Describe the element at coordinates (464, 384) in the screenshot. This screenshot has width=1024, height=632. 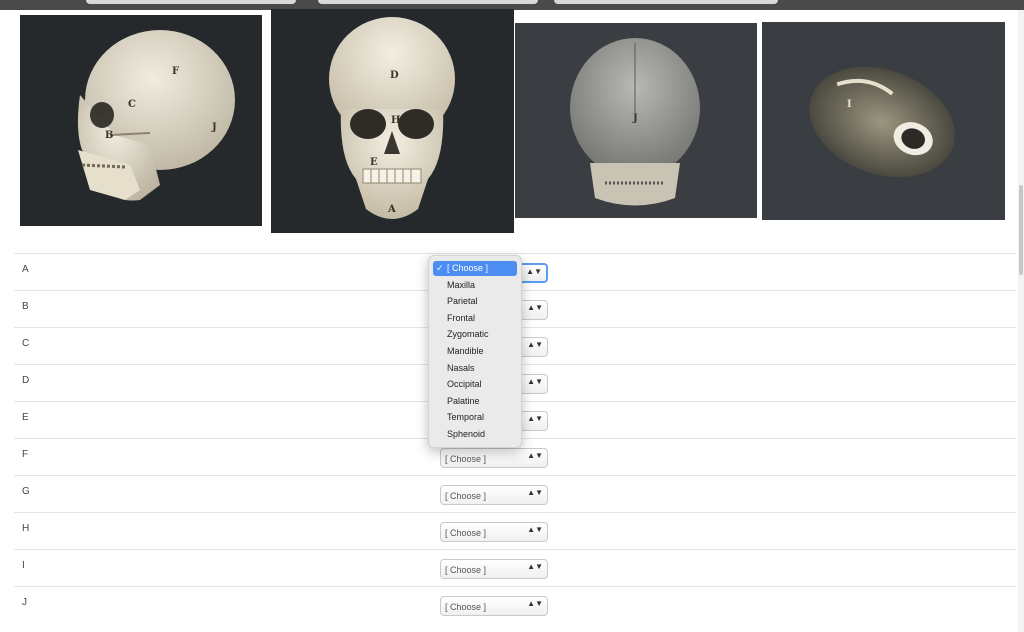
I see `option-label: Occipital` at that location.